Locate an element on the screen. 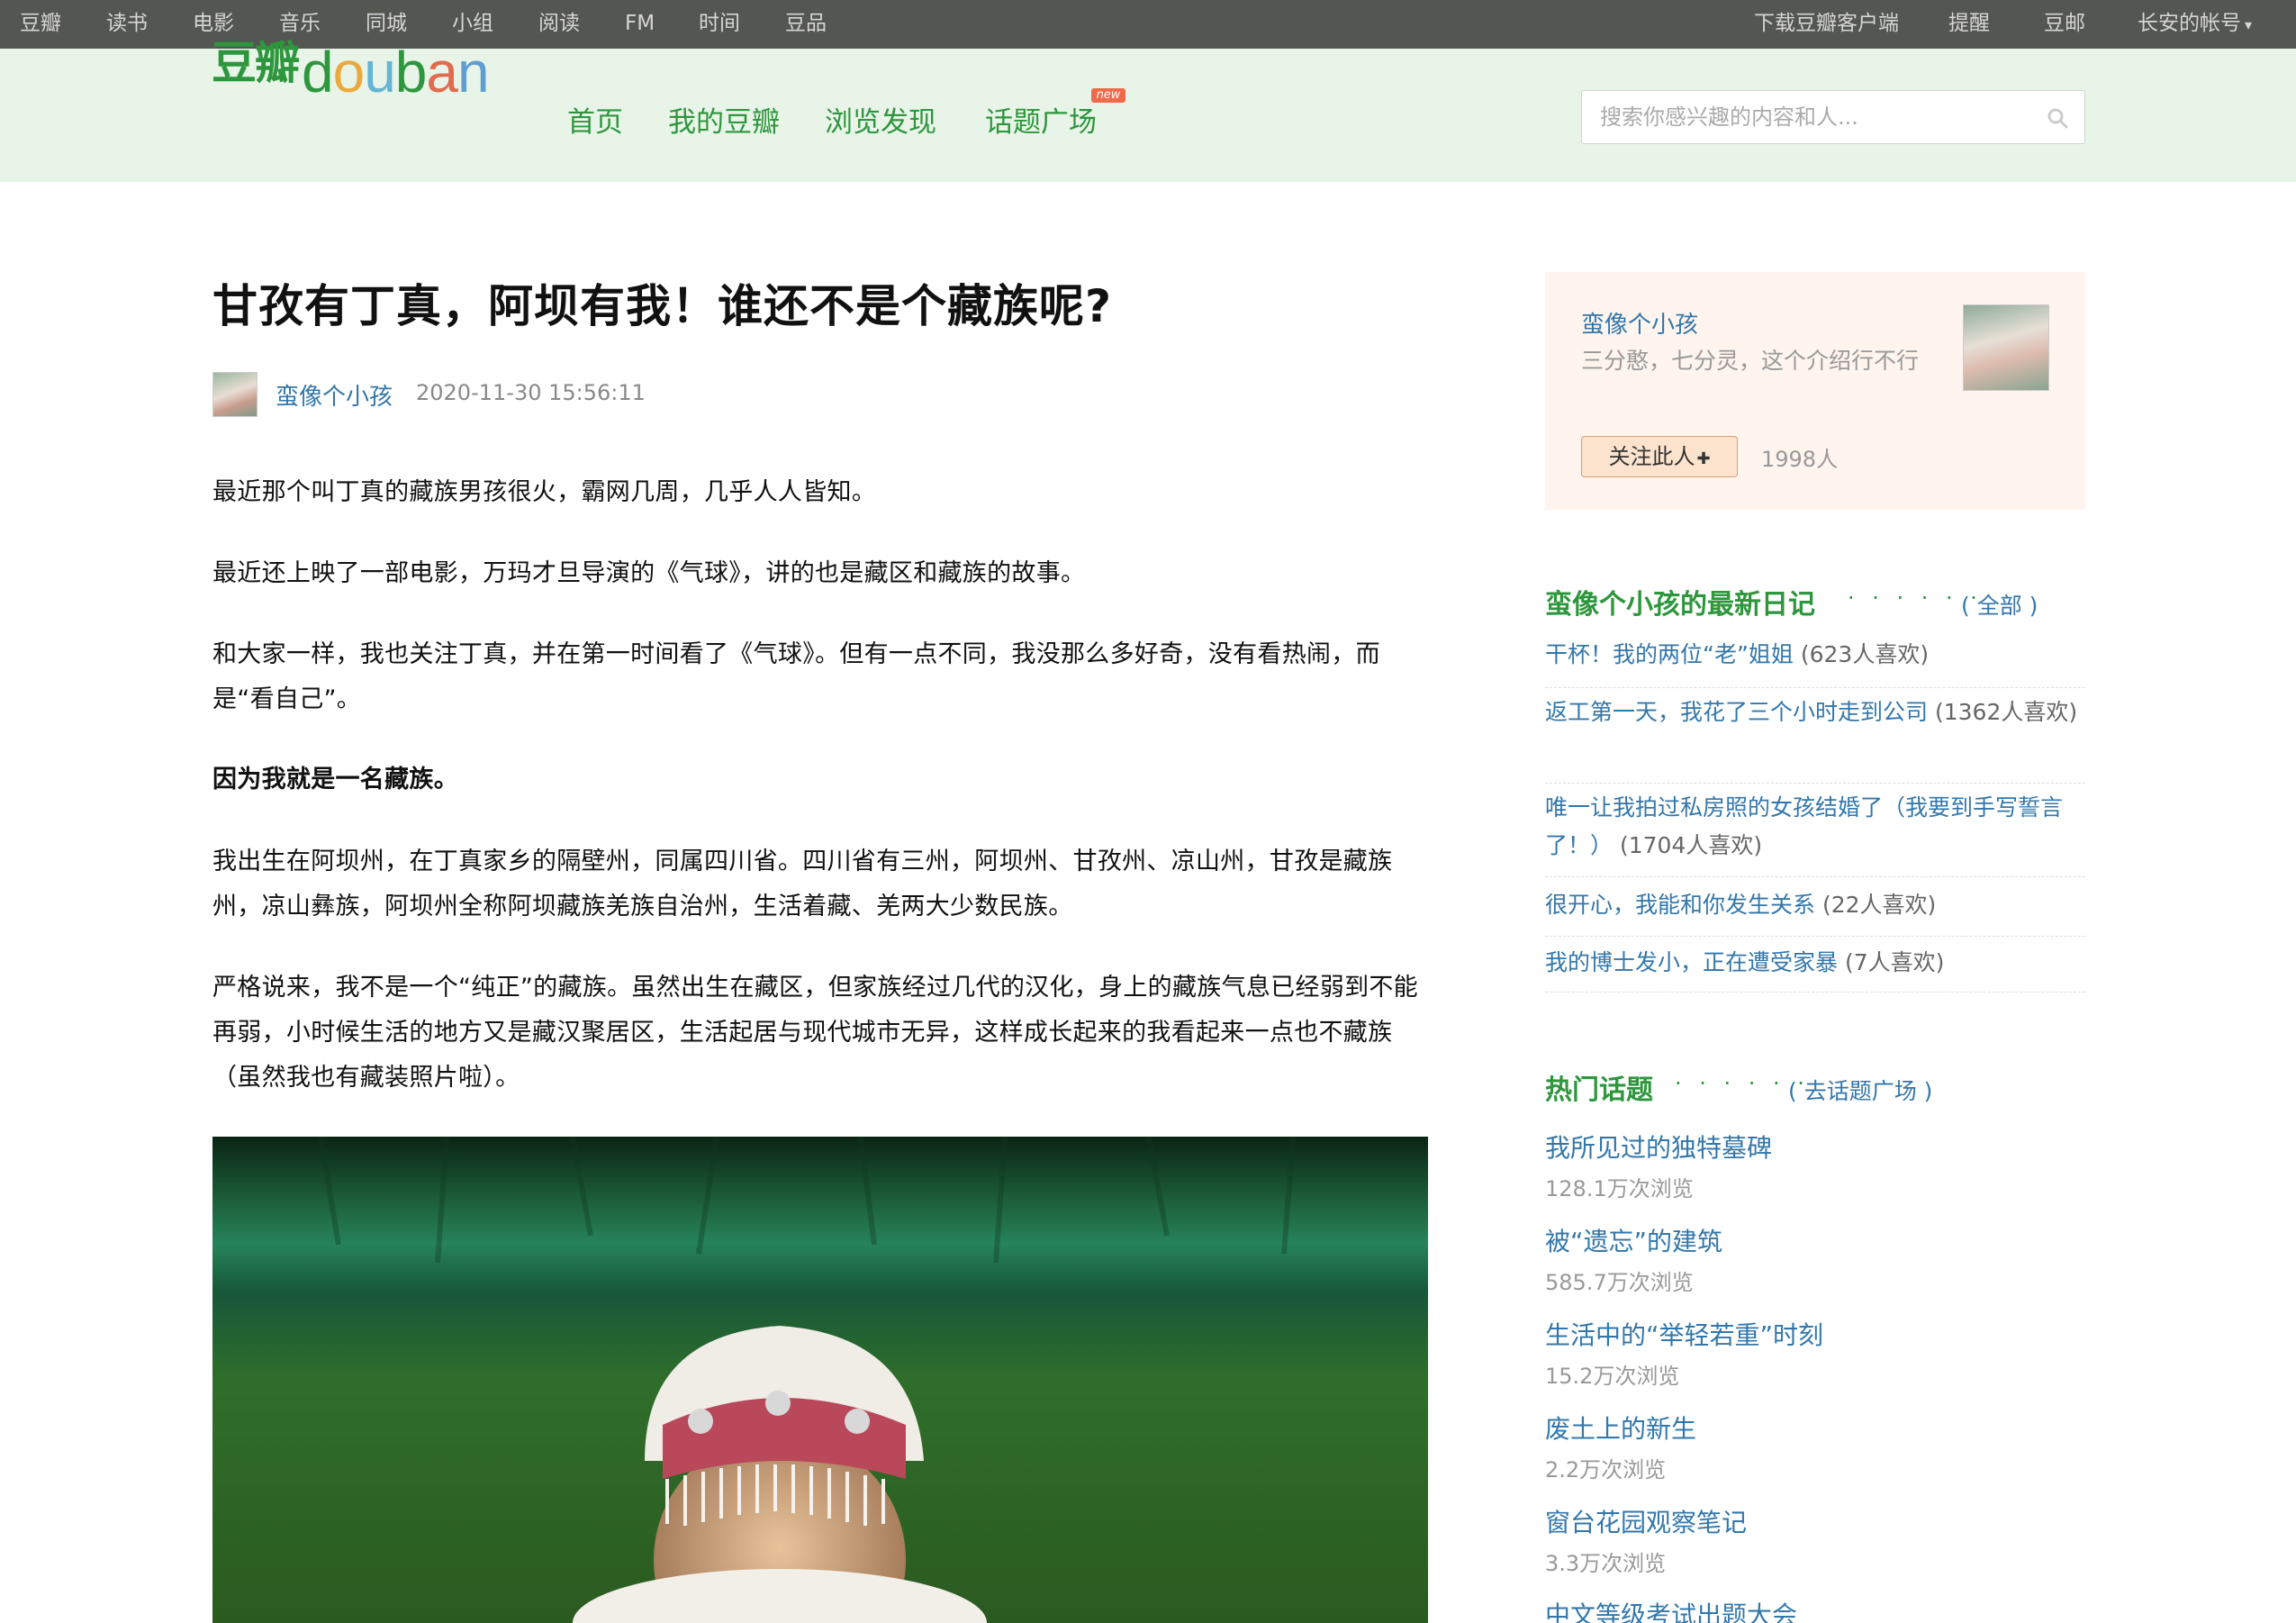  nav-explore: 浏览发现 is located at coordinates (880, 119).